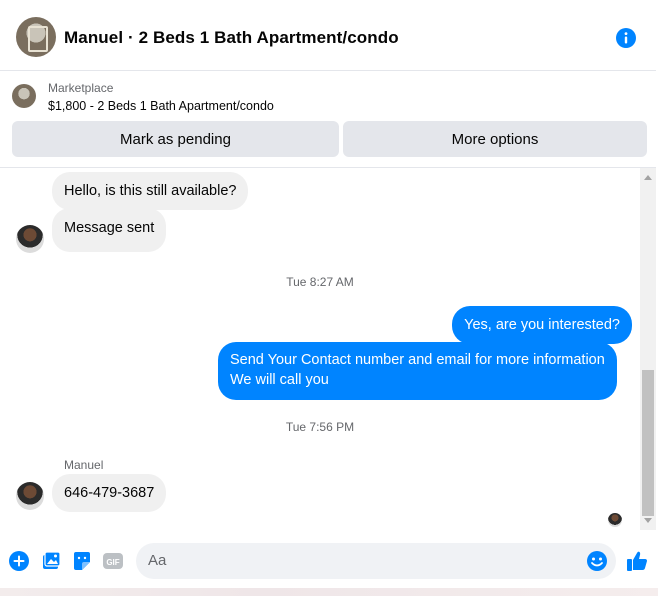 The width and height of the screenshot is (658, 596). I want to click on listing-product: $1,800 - 2 Beds 1 Bath Apartment/condo, so click(161, 106).